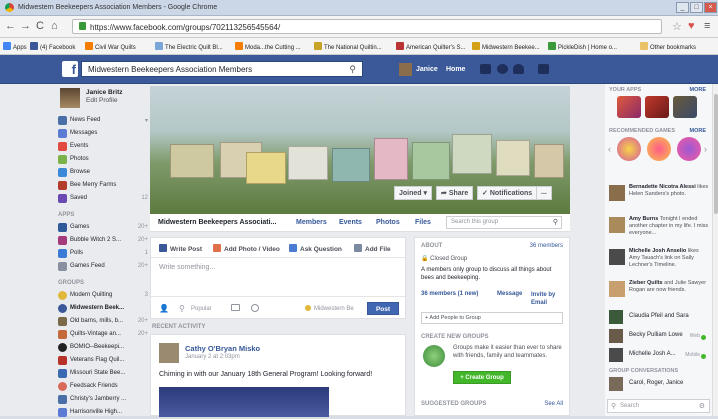  Describe the element at coordinates (509, 294) in the screenshot. I see `message-link: Message` at that location.